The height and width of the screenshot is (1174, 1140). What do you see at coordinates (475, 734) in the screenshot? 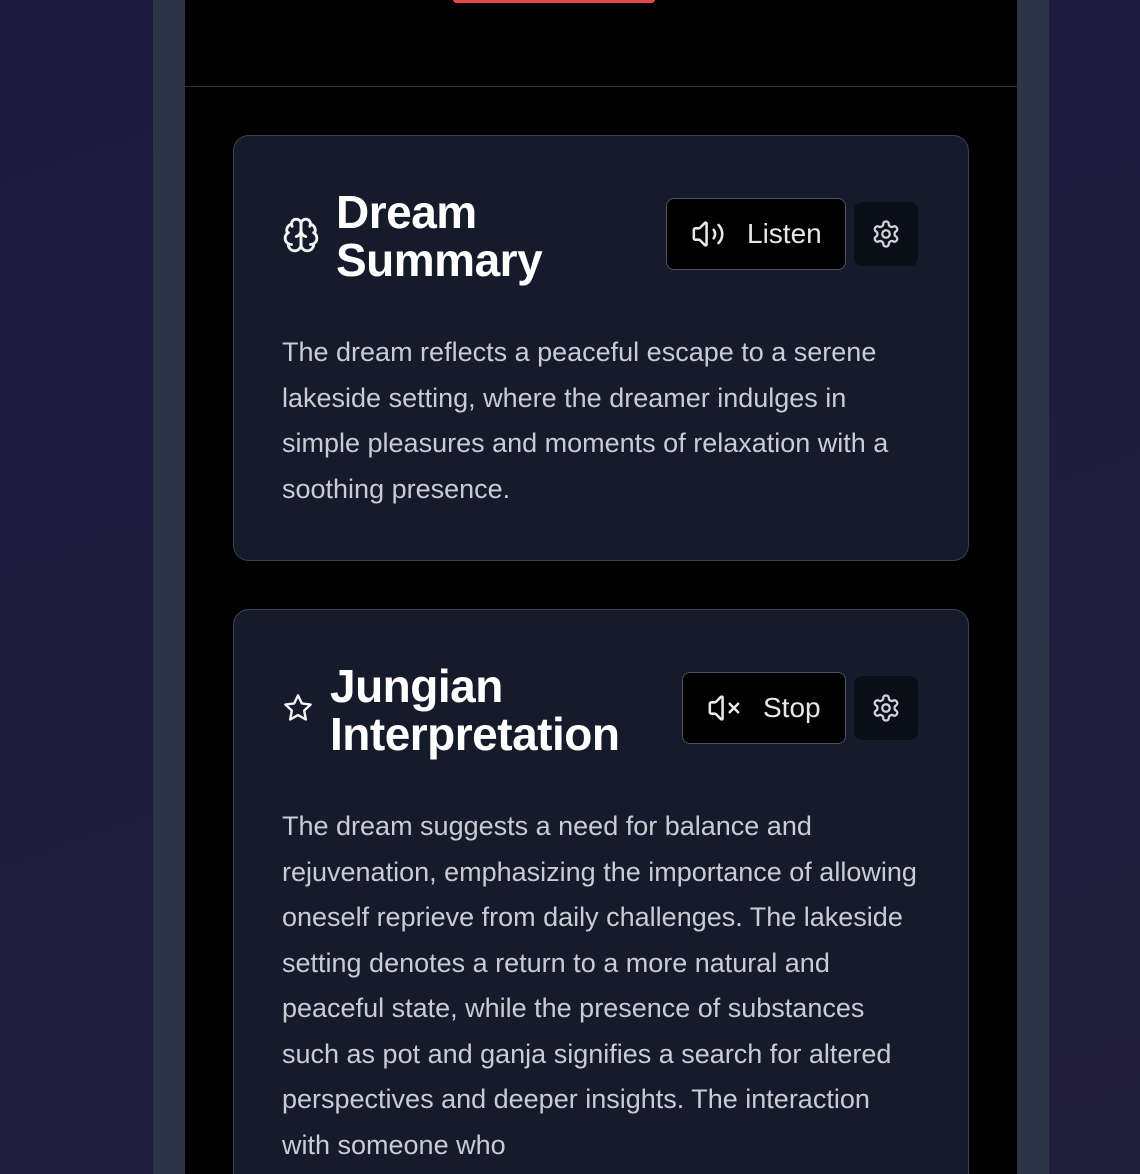
I see `card-title-line-2: Interpretation` at bounding box center [475, 734].